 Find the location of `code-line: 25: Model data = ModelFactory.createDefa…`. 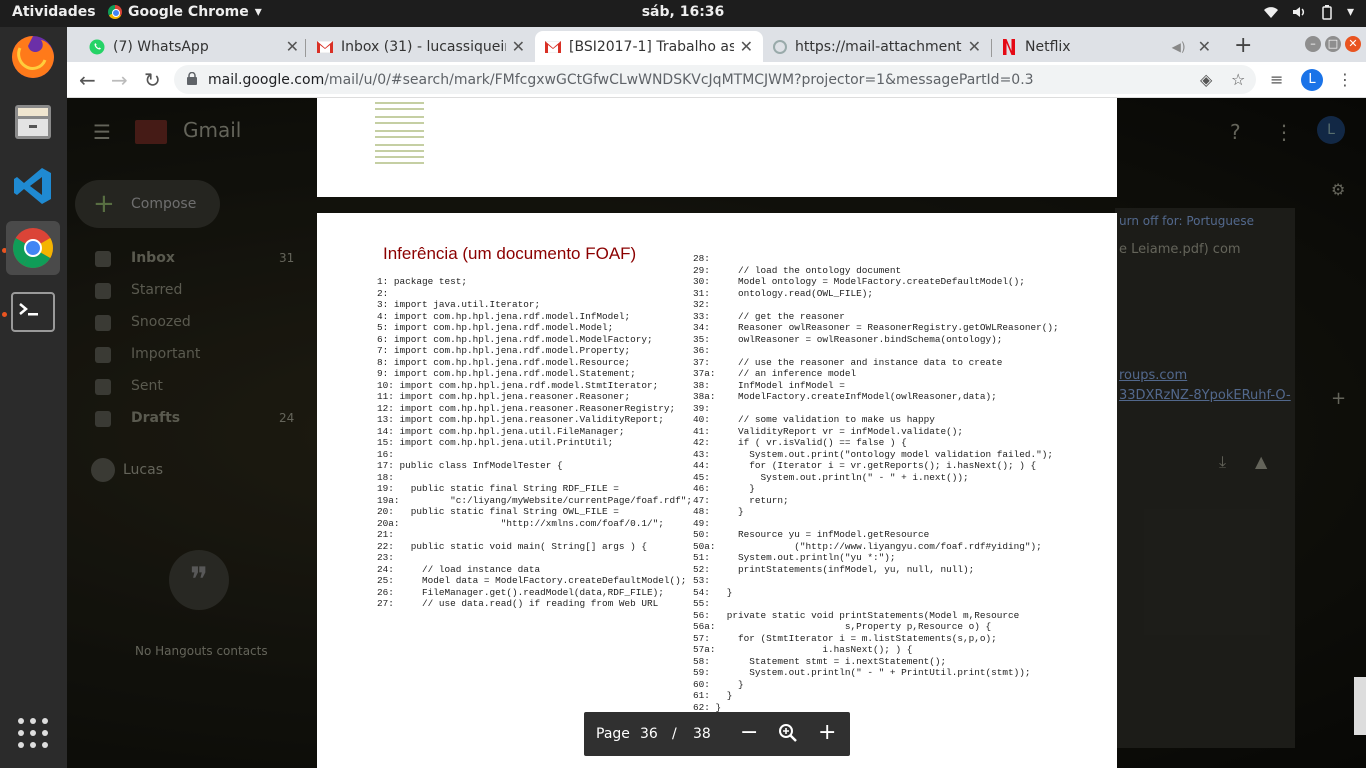

code-line: 25: Model data = ModelFactory.createDefa… is located at coordinates (532, 580).